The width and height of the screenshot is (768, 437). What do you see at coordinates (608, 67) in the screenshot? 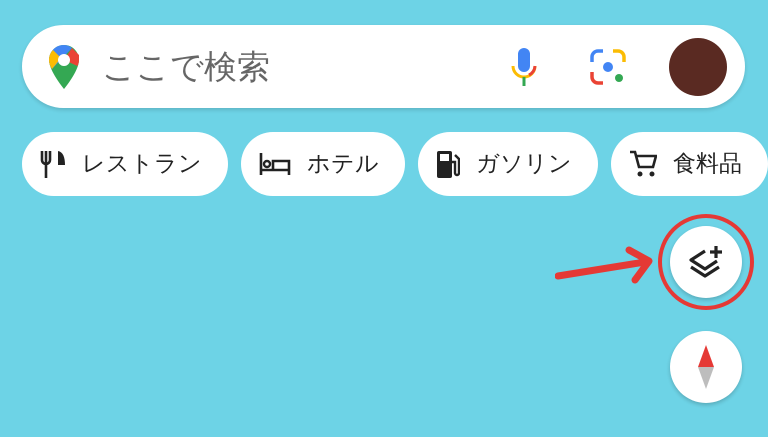
I see `camera-icon` at bounding box center [608, 67].